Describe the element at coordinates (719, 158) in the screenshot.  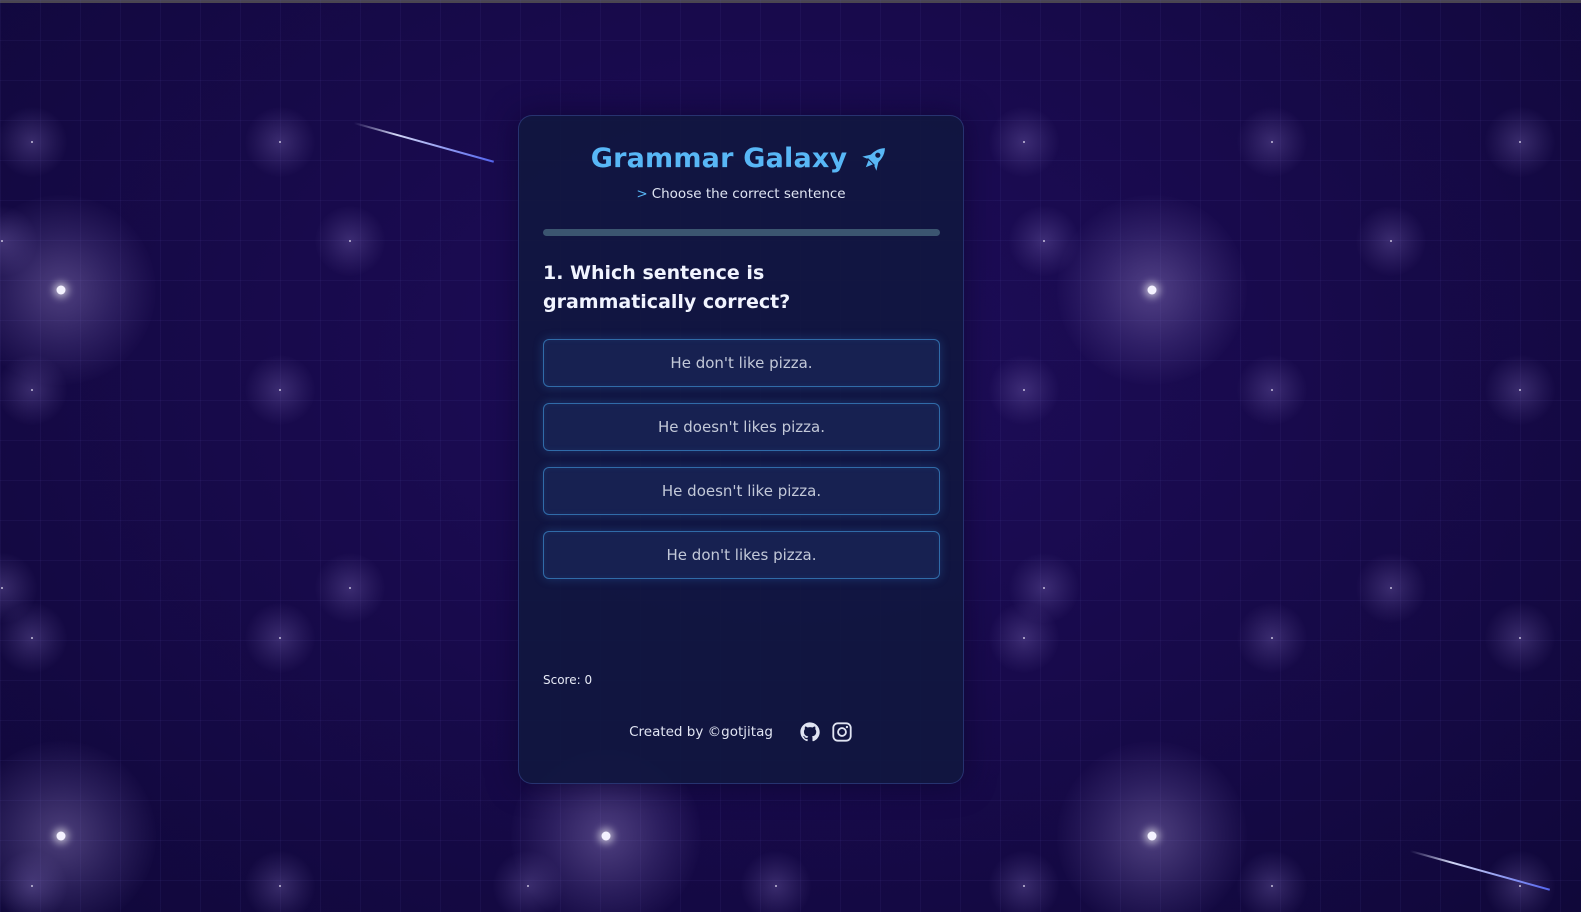
I see `app-title: Grammar Galaxy` at that location.